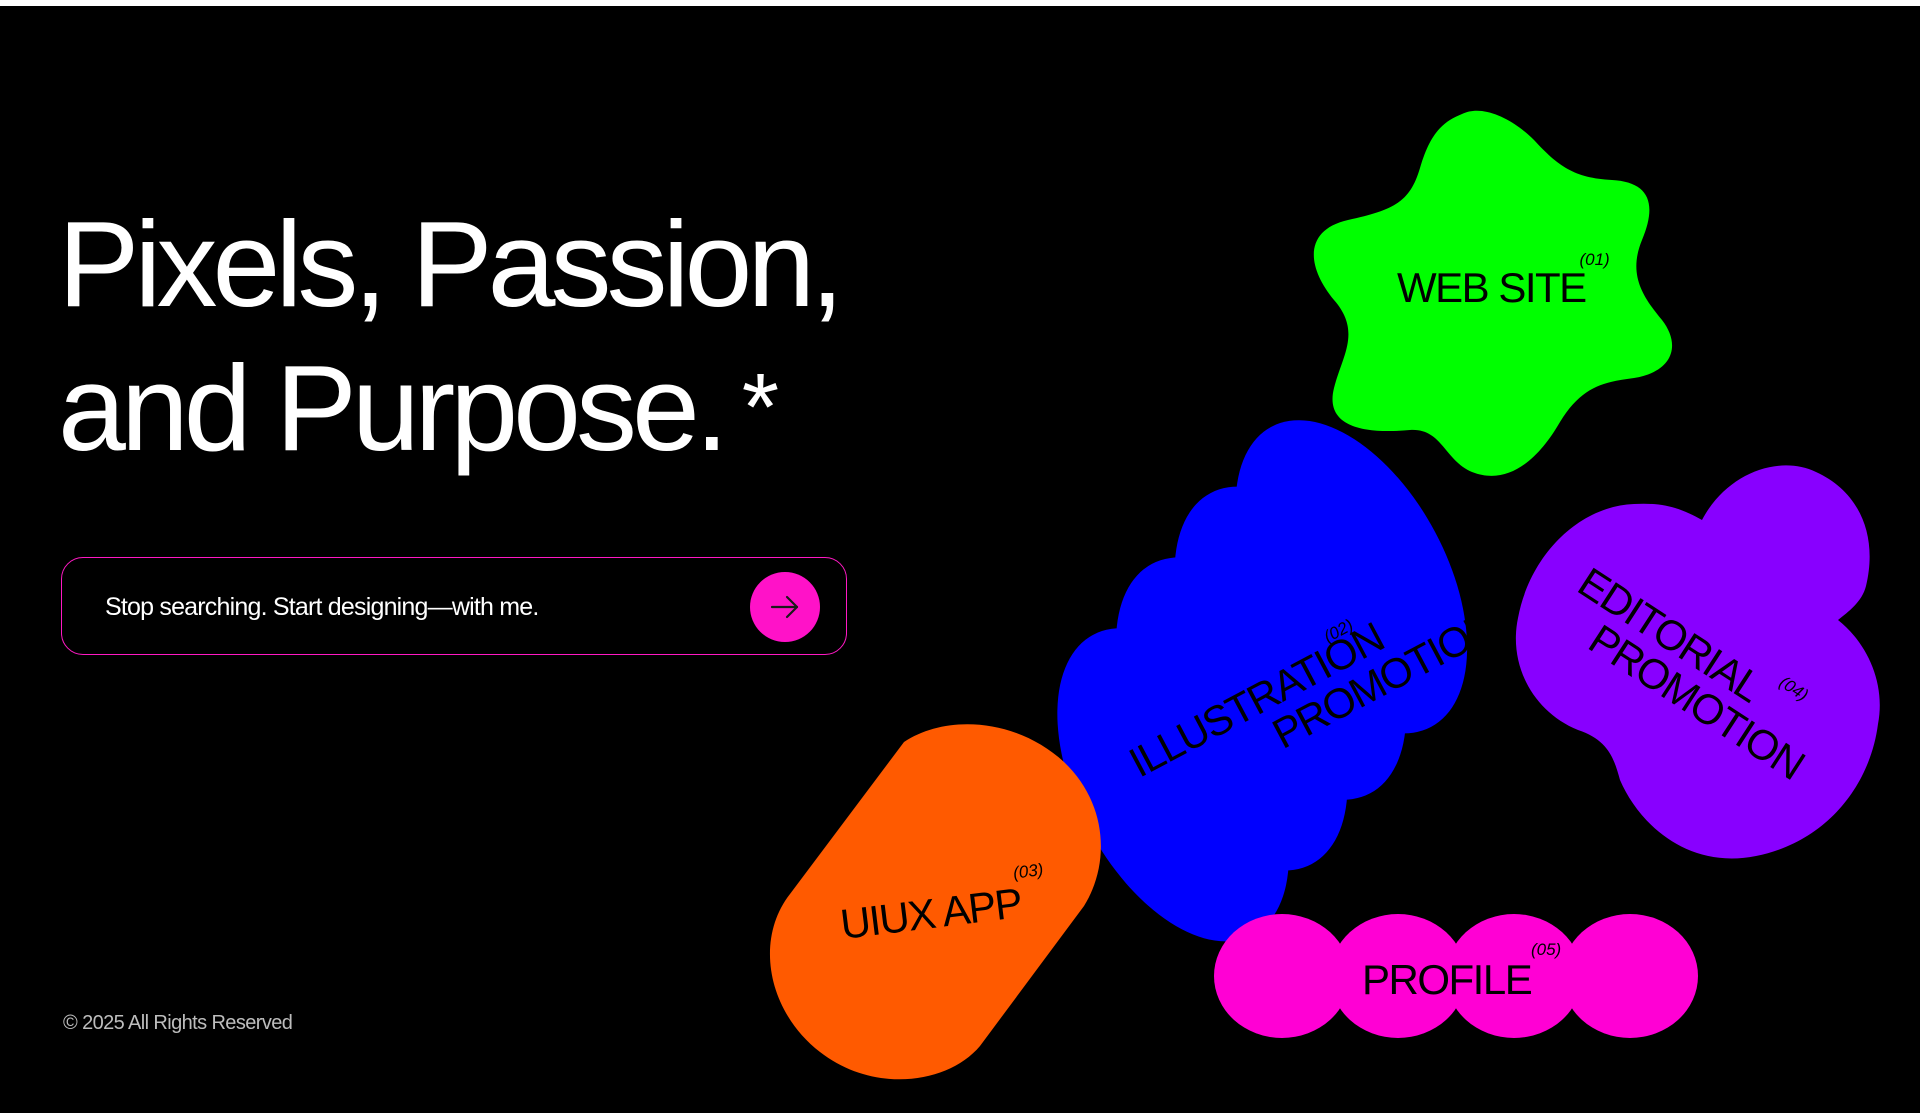 The image size is (1920, 1113). I want to click on web-site-number: (01), so click(1594, 259).